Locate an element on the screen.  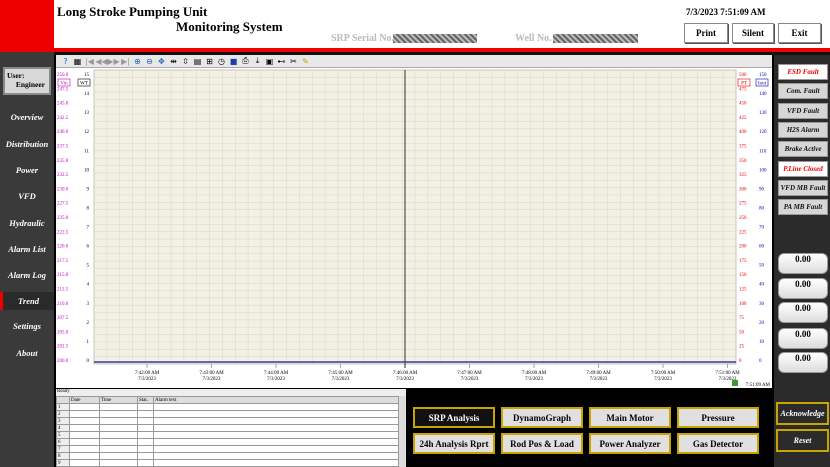
dynamograph-button: DynamoGraph is located at coordinates (542, 417).